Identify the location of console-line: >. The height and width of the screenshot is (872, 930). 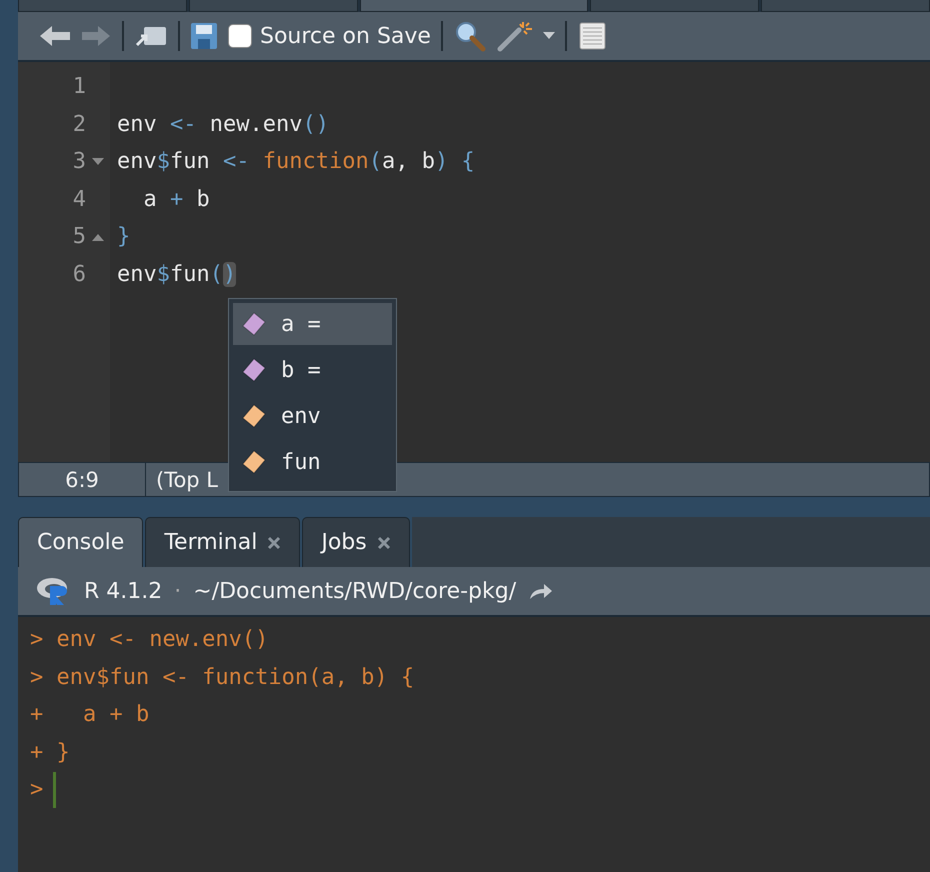
(37, 789).